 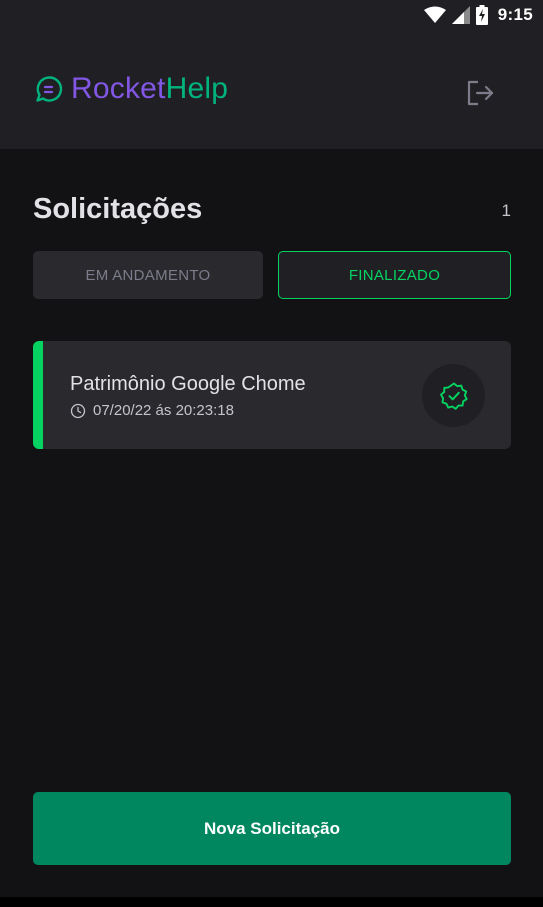 I want to click on verified-check-icon, so click(x=453, y=396).